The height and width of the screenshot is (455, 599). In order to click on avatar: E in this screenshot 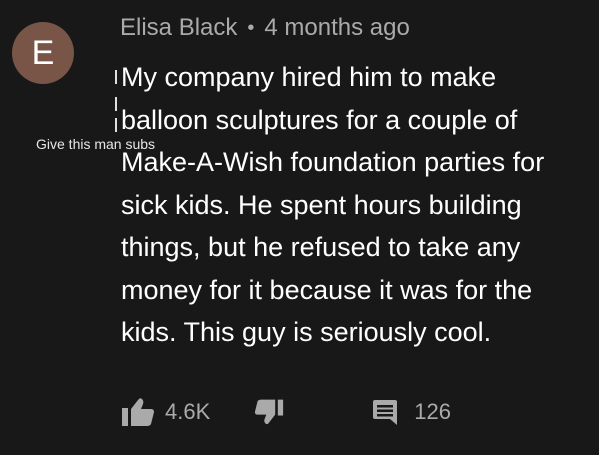, I will do `click(43, 53)`.